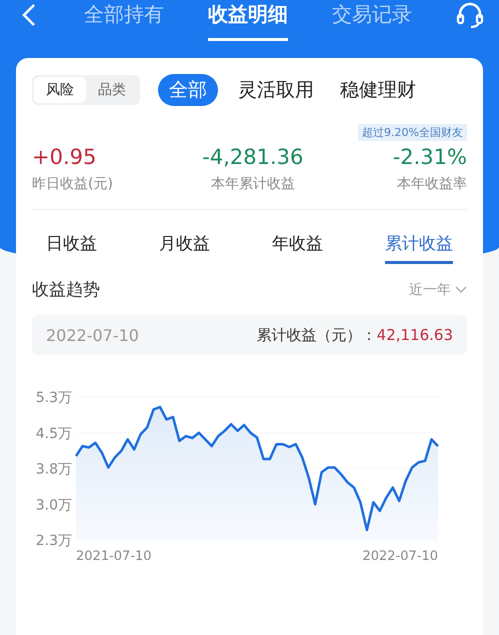 Image resolution: width=499 pixels, height=635 pixels. What do you see at coordinates (419, 246) in the screenshot?
I see `period-tab: 累计收益` at bounding box center [419, 246].